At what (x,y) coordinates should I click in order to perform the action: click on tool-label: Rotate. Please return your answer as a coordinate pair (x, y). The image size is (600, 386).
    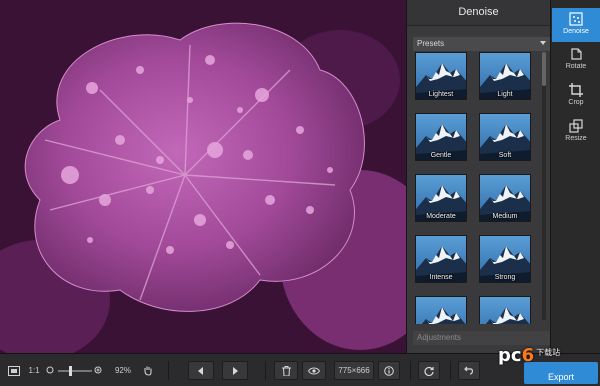
    Looking at the image, I should click on (576, 66).